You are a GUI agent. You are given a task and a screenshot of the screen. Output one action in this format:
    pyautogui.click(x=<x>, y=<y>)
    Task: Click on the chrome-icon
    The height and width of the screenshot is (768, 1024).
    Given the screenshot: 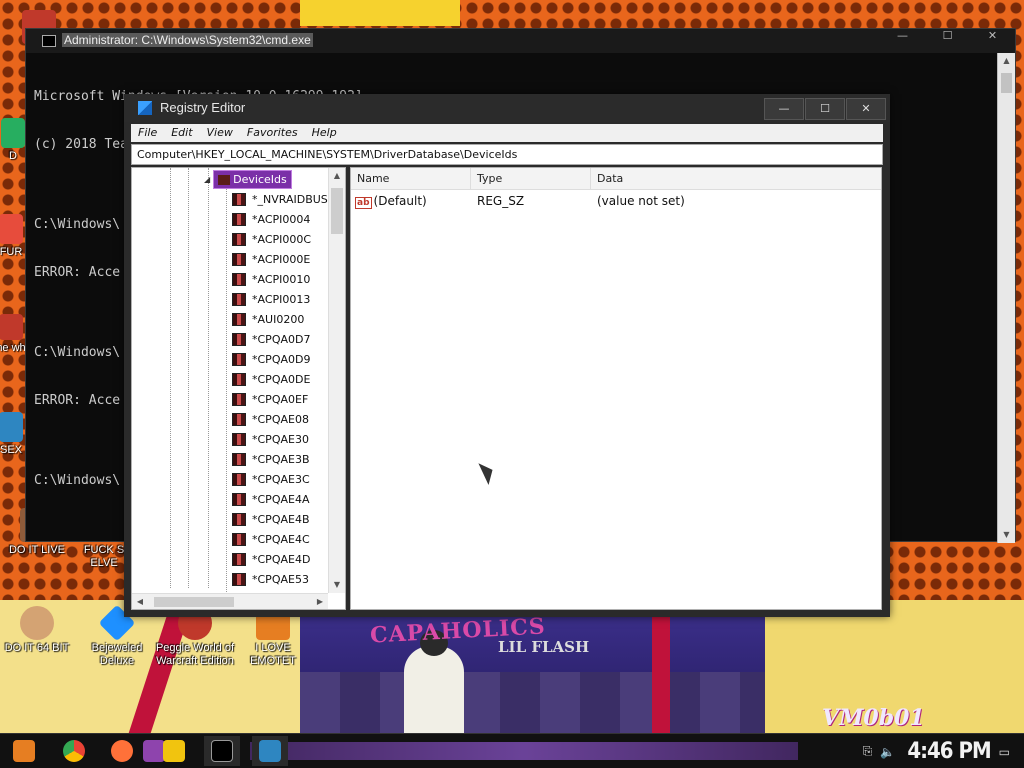 What is the action you would take?
    pyautogui.click(x=74, y=751)
    